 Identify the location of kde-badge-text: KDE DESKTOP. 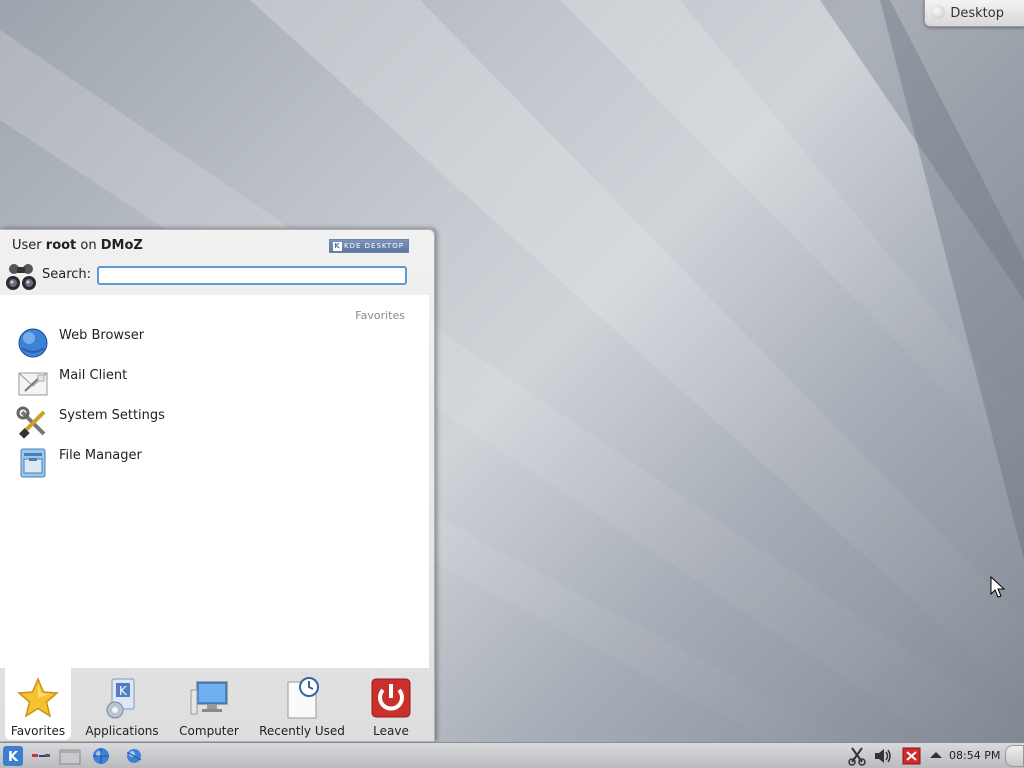
(374, 246).